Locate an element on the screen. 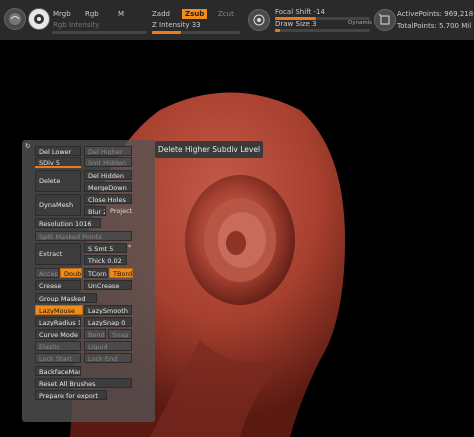 This screenshot has height=437, width=474. tcorne-toggle: TCorne is located at coordinates (96, 273).